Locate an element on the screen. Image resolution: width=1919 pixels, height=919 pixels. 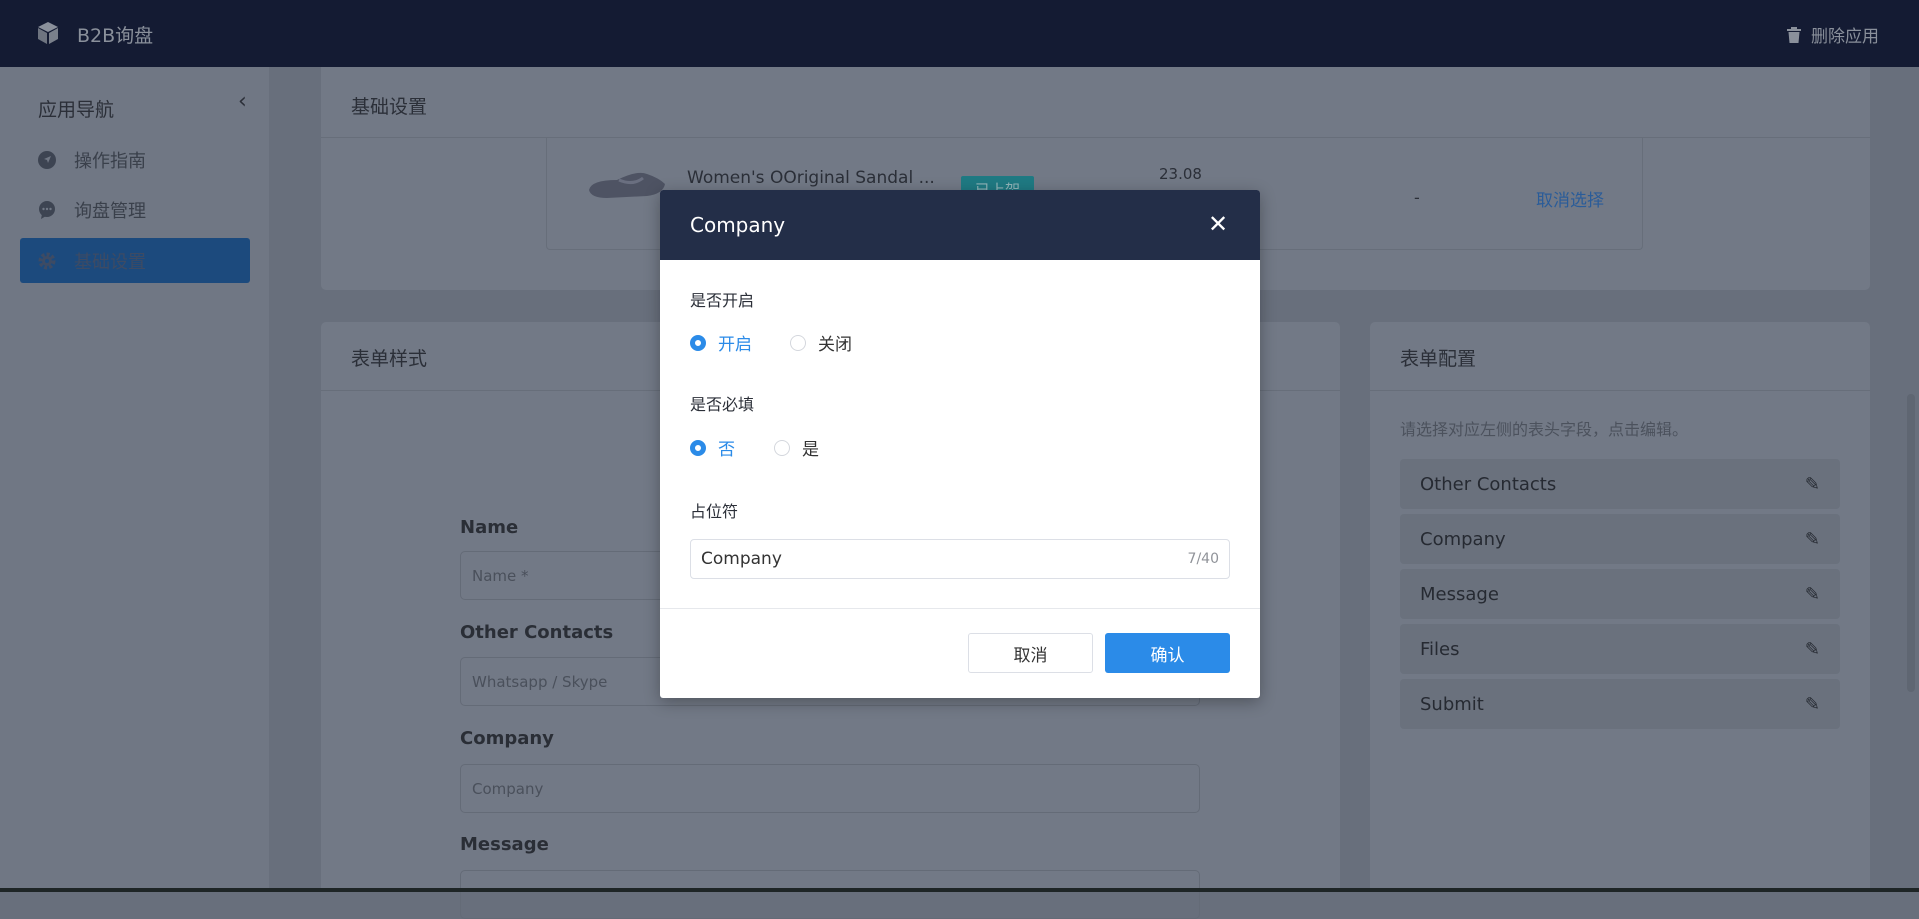
trash-icon is located at coordinates (1794, 34).